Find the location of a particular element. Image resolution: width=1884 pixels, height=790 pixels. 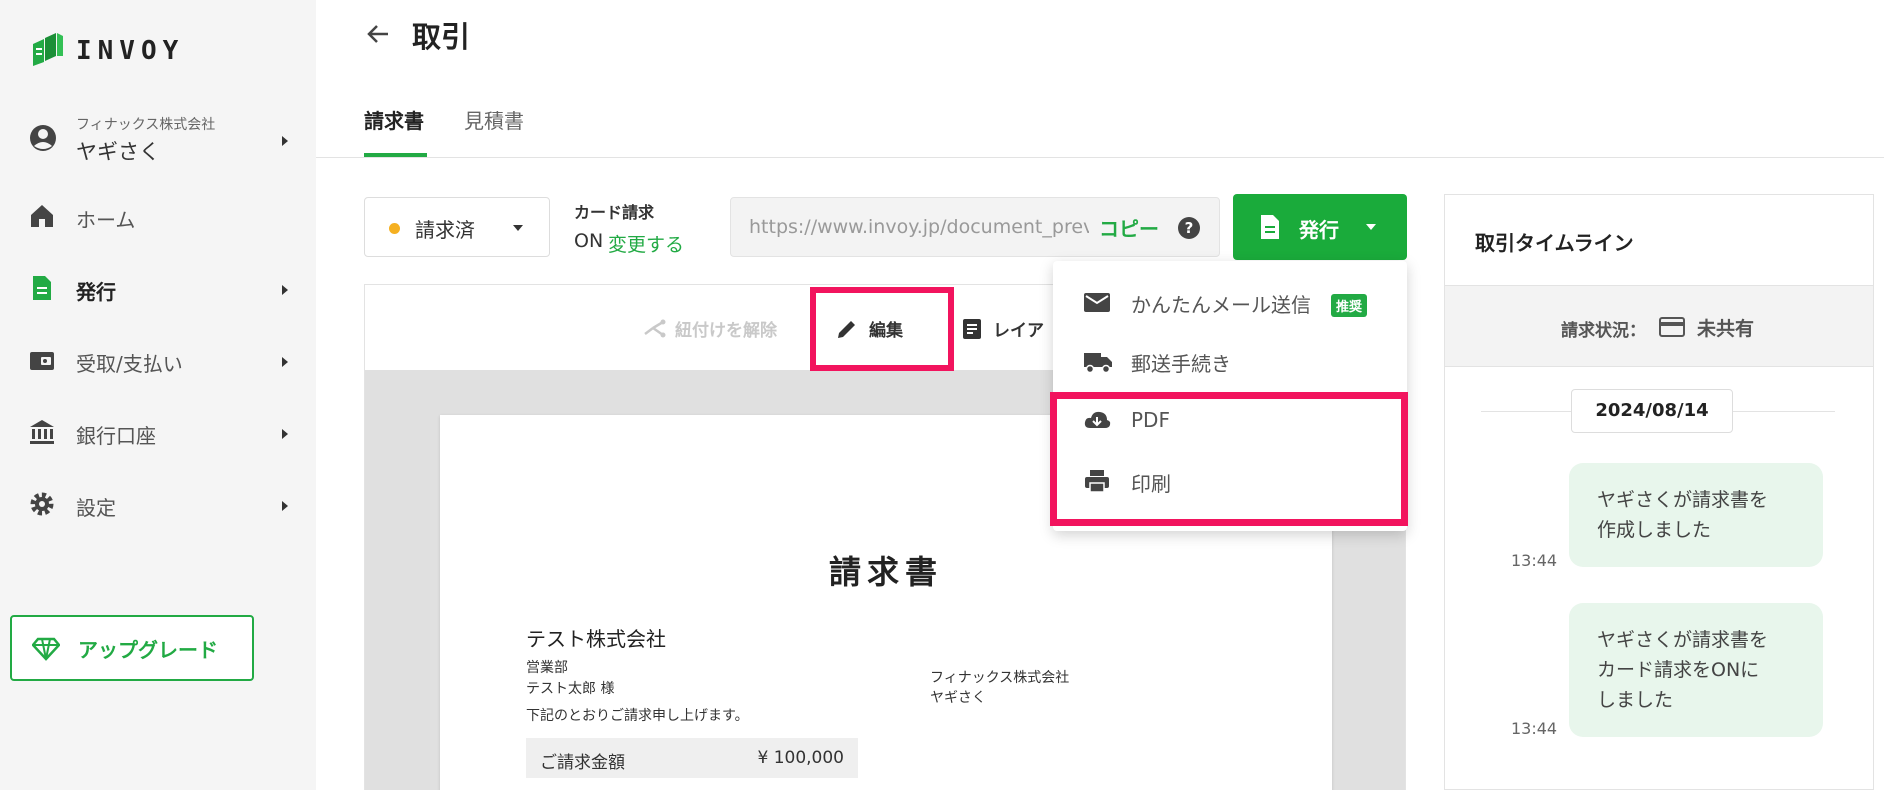

user-avatar-icon is located at coordinates (43, 140).